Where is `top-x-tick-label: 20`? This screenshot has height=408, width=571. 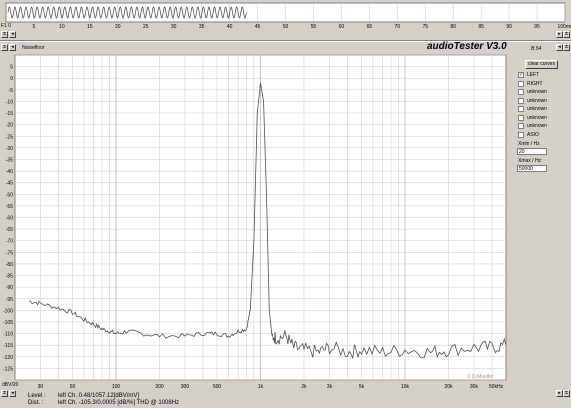
top-x-tick-label: 20 is located at coordinates (118, 27).